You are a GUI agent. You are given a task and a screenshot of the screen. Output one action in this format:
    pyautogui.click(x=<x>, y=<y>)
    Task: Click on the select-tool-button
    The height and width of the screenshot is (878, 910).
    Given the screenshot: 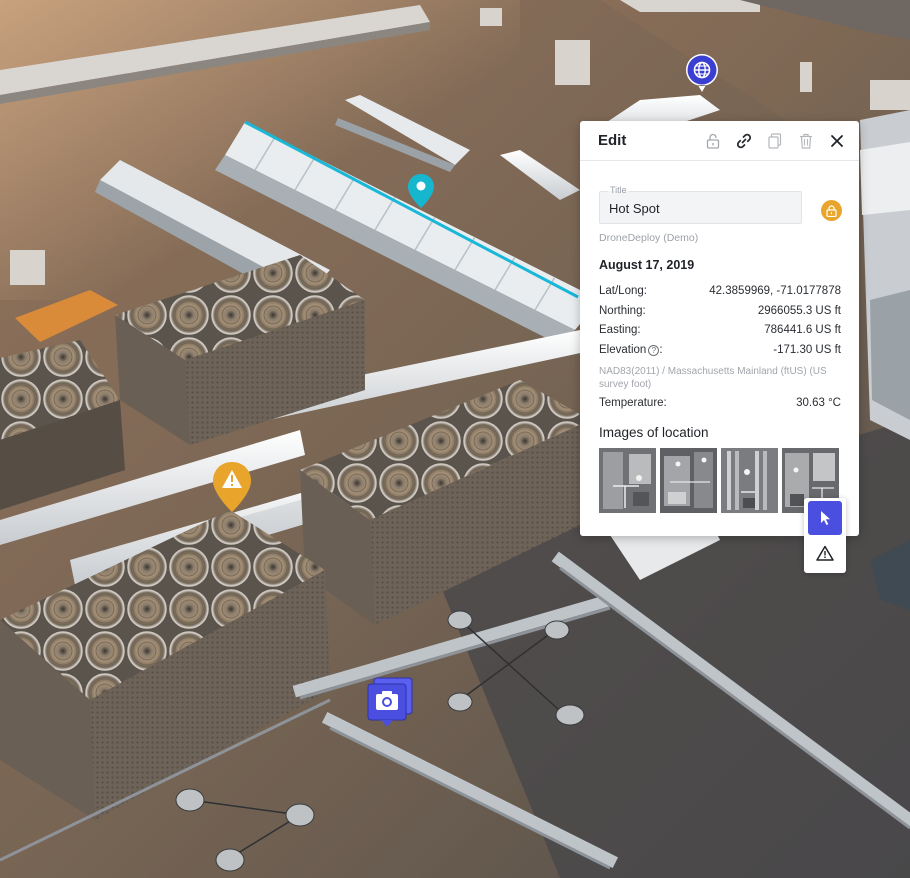 What is the action you would take?
    pyautogui.click(x=825, y=518)
    